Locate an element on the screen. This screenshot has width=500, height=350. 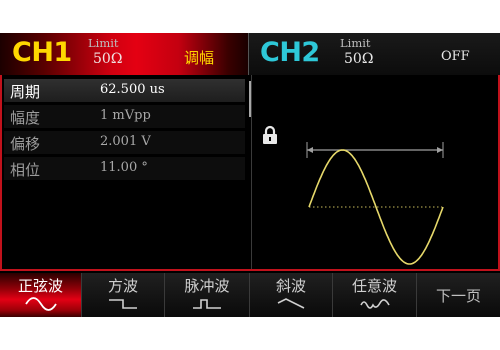
softkey-sine: 正弦波 is located at coordinates (41, 295).